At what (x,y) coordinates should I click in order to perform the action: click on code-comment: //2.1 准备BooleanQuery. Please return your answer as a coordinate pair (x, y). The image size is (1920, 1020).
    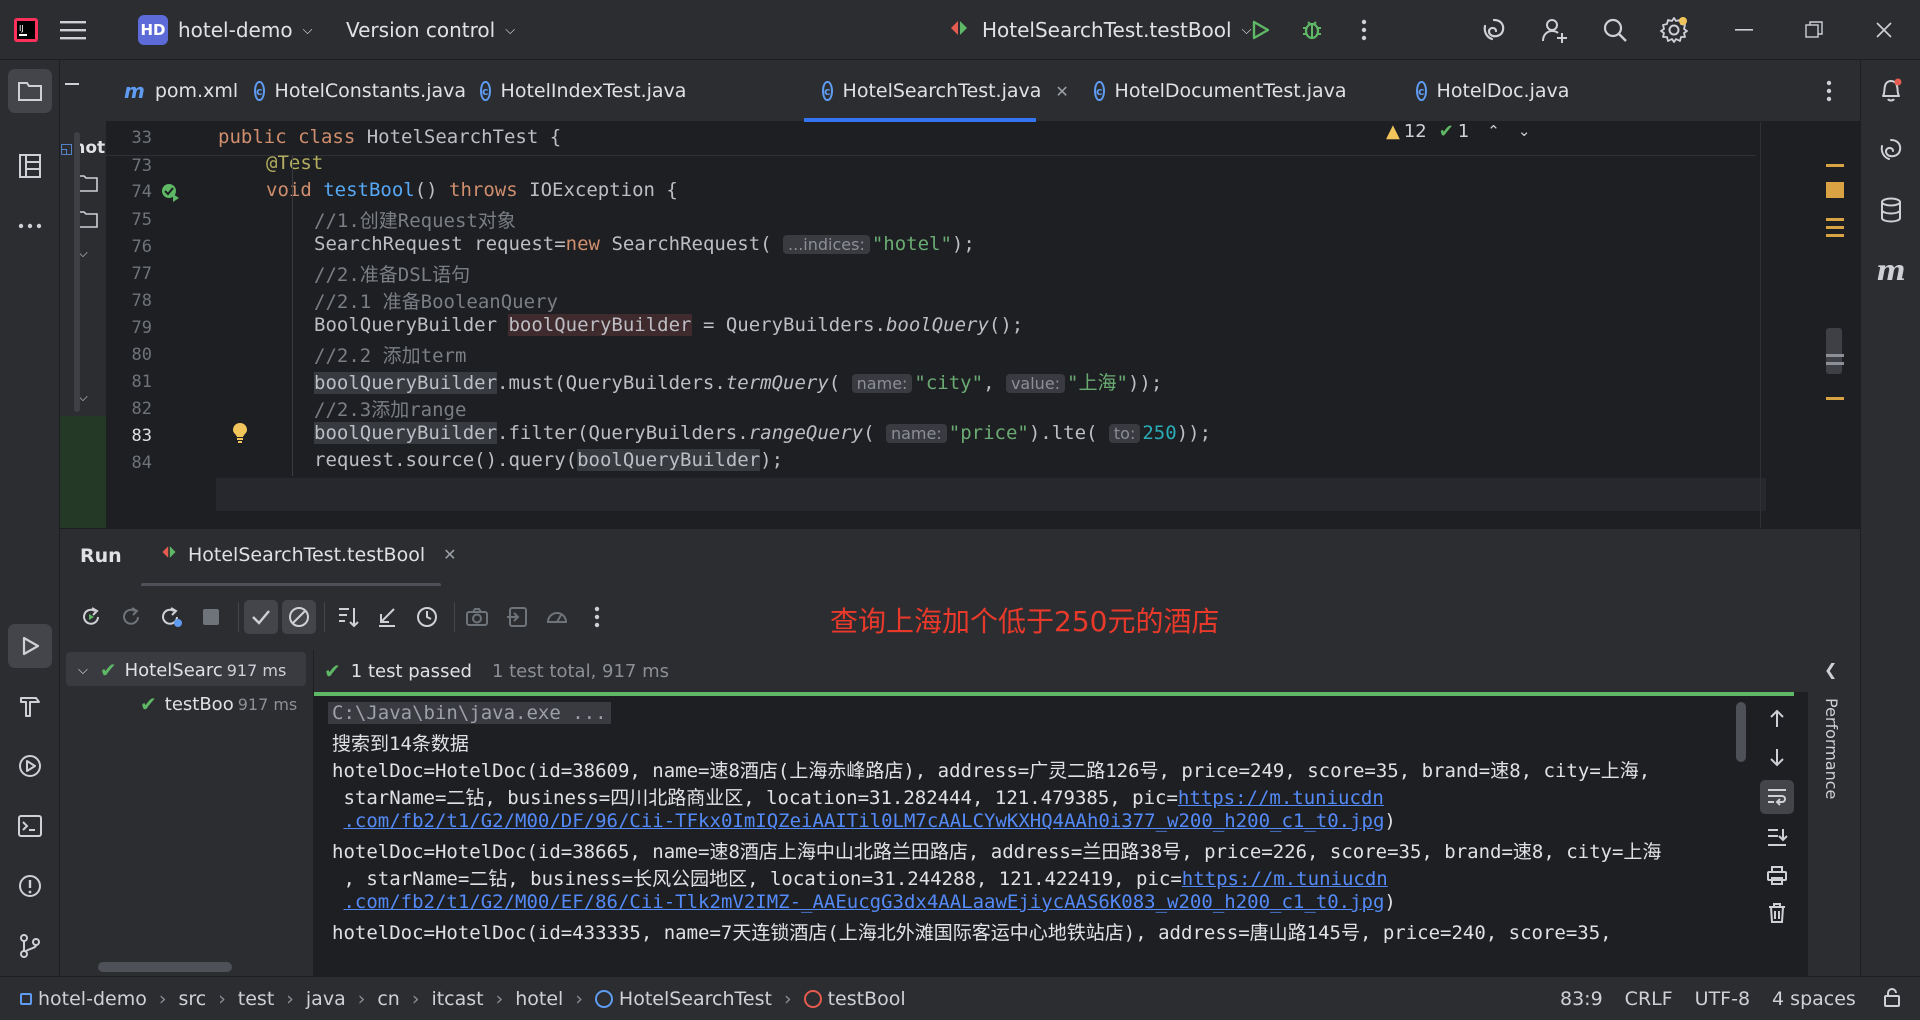
    Looking at the image, I should click on (436, 300).